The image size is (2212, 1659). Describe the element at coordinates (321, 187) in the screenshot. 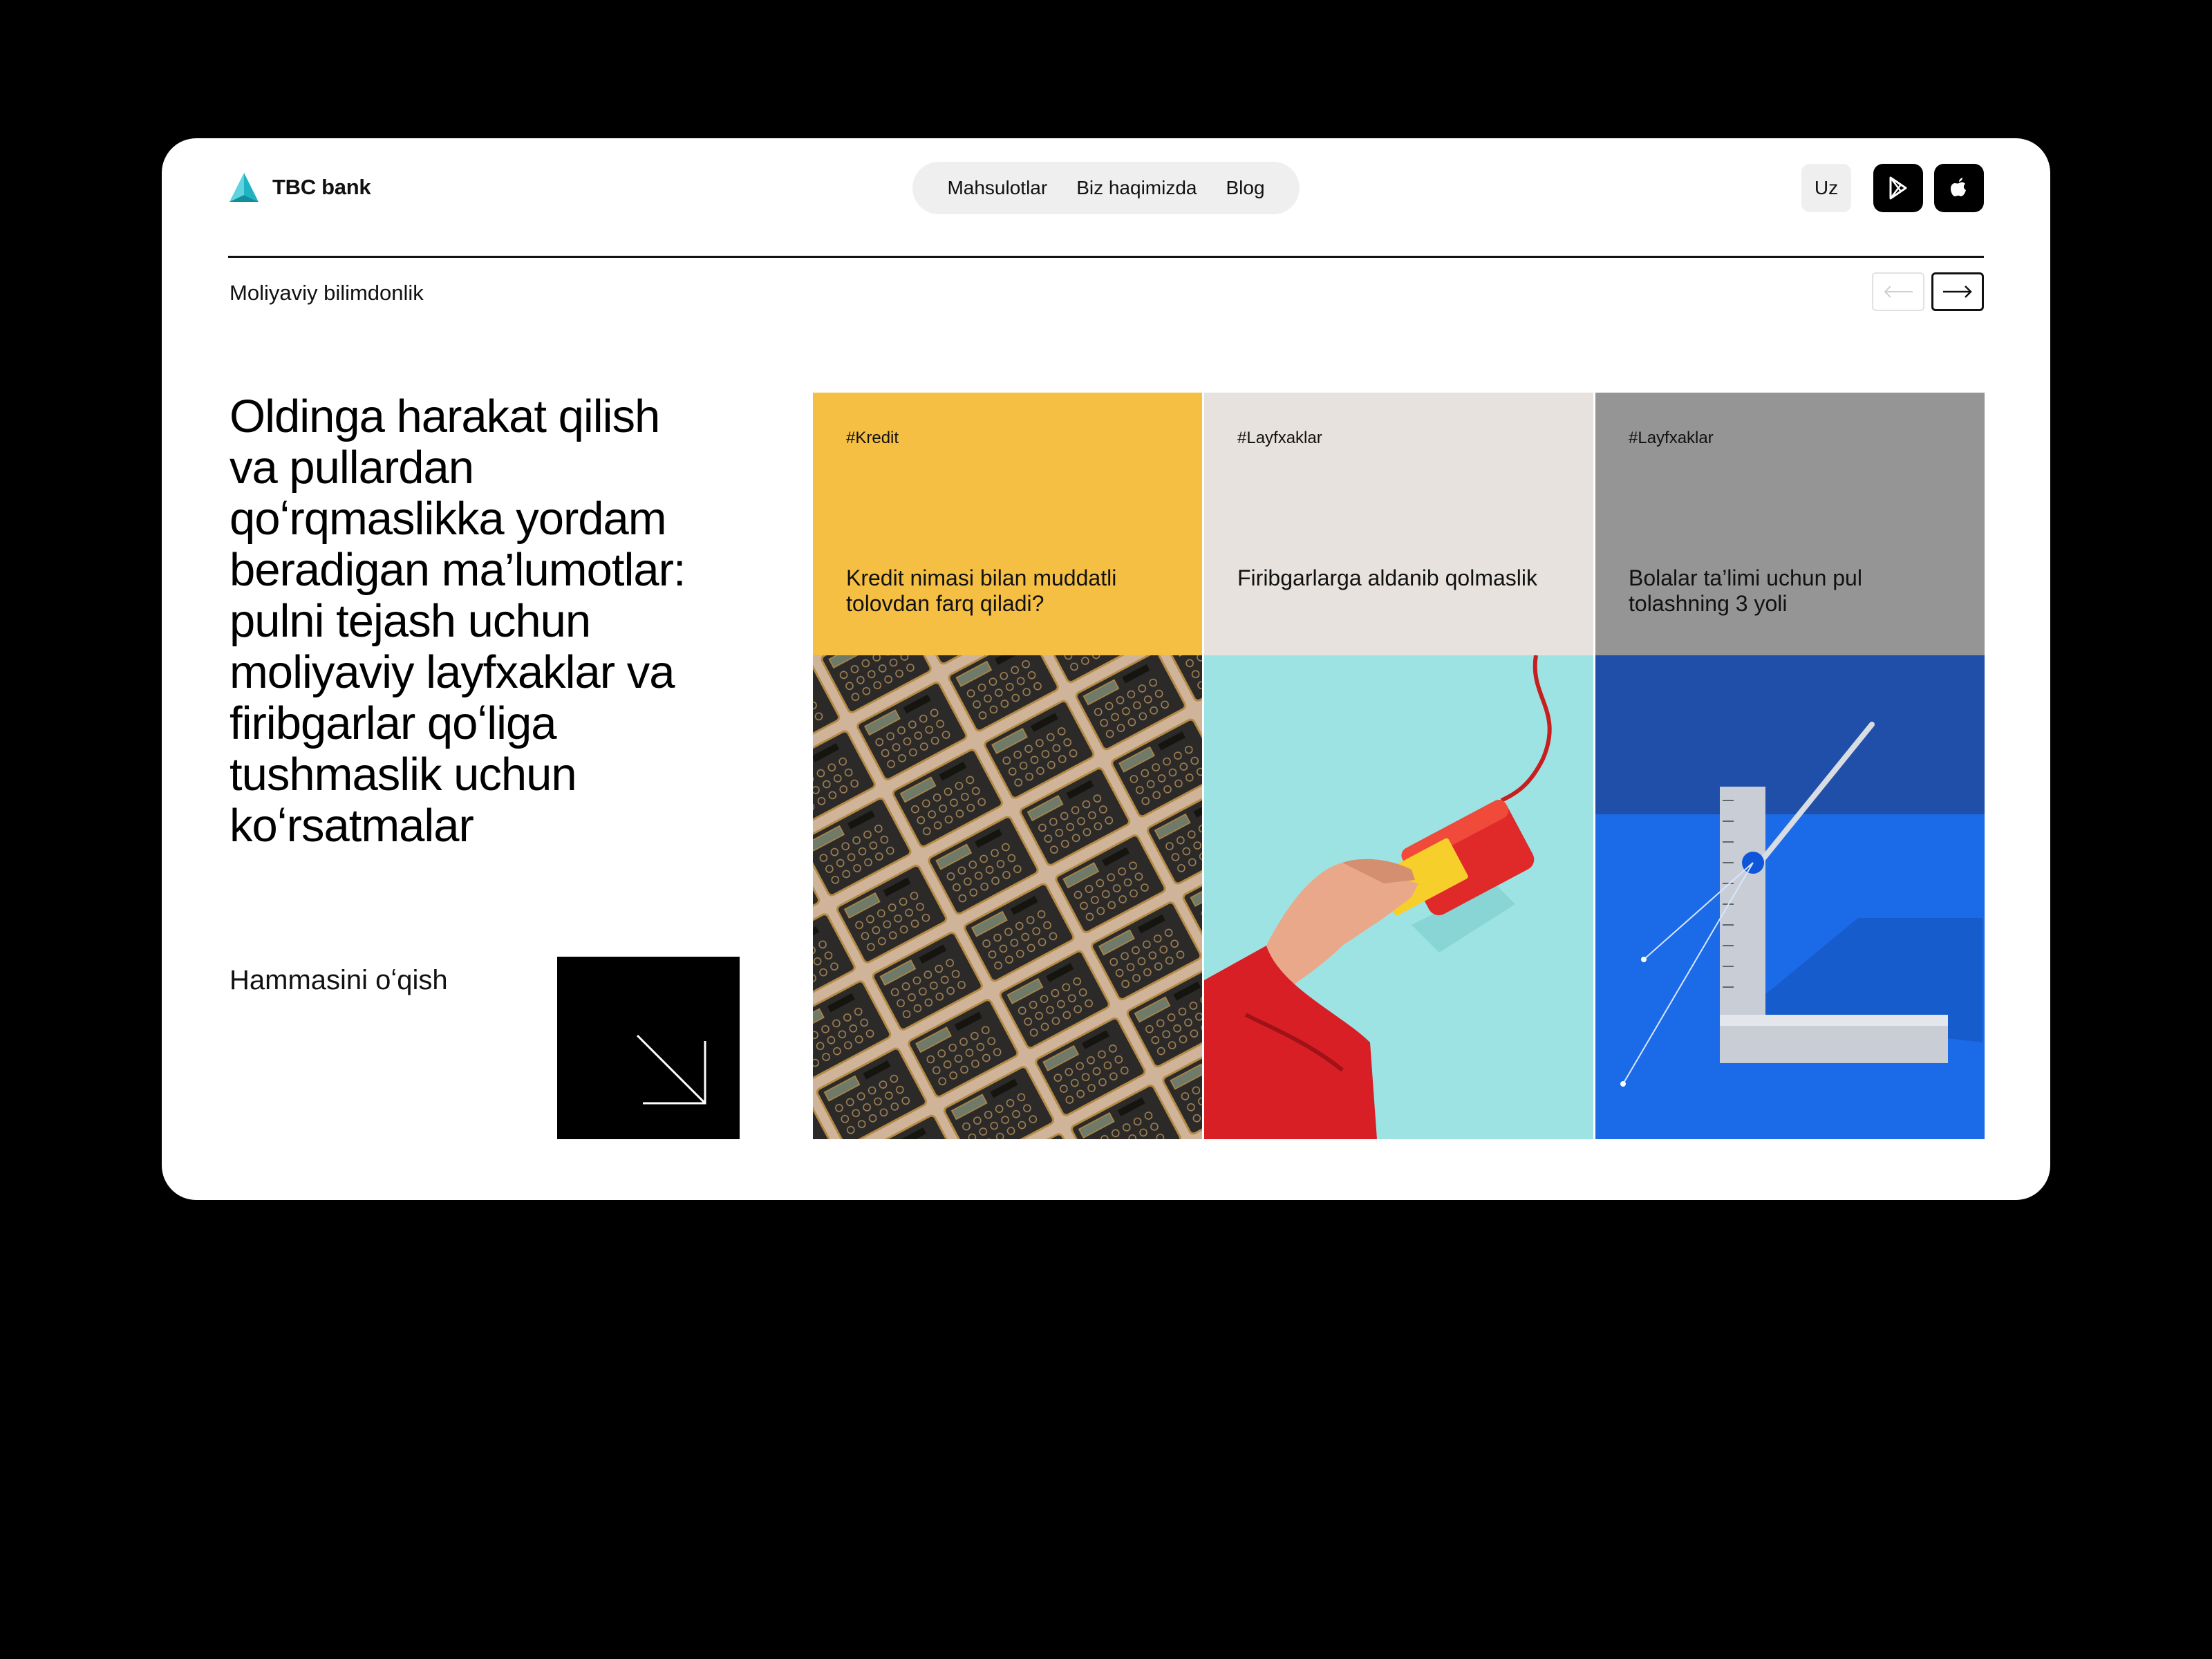

I see `brand-name: TBC bank` at that location.